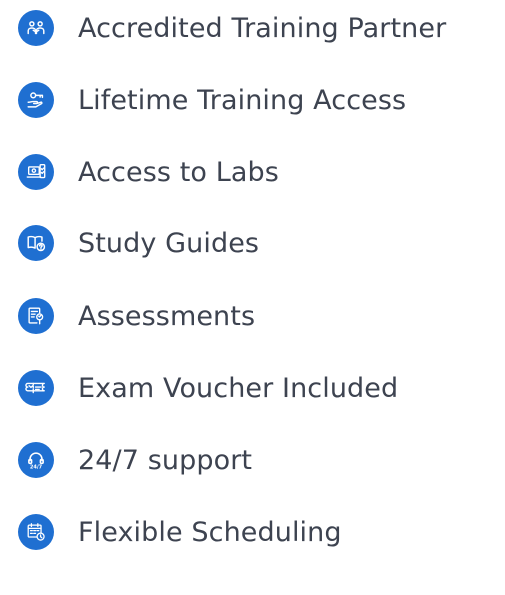  I want to click on feature-item-assessments: Assessments, so click(136, 316).